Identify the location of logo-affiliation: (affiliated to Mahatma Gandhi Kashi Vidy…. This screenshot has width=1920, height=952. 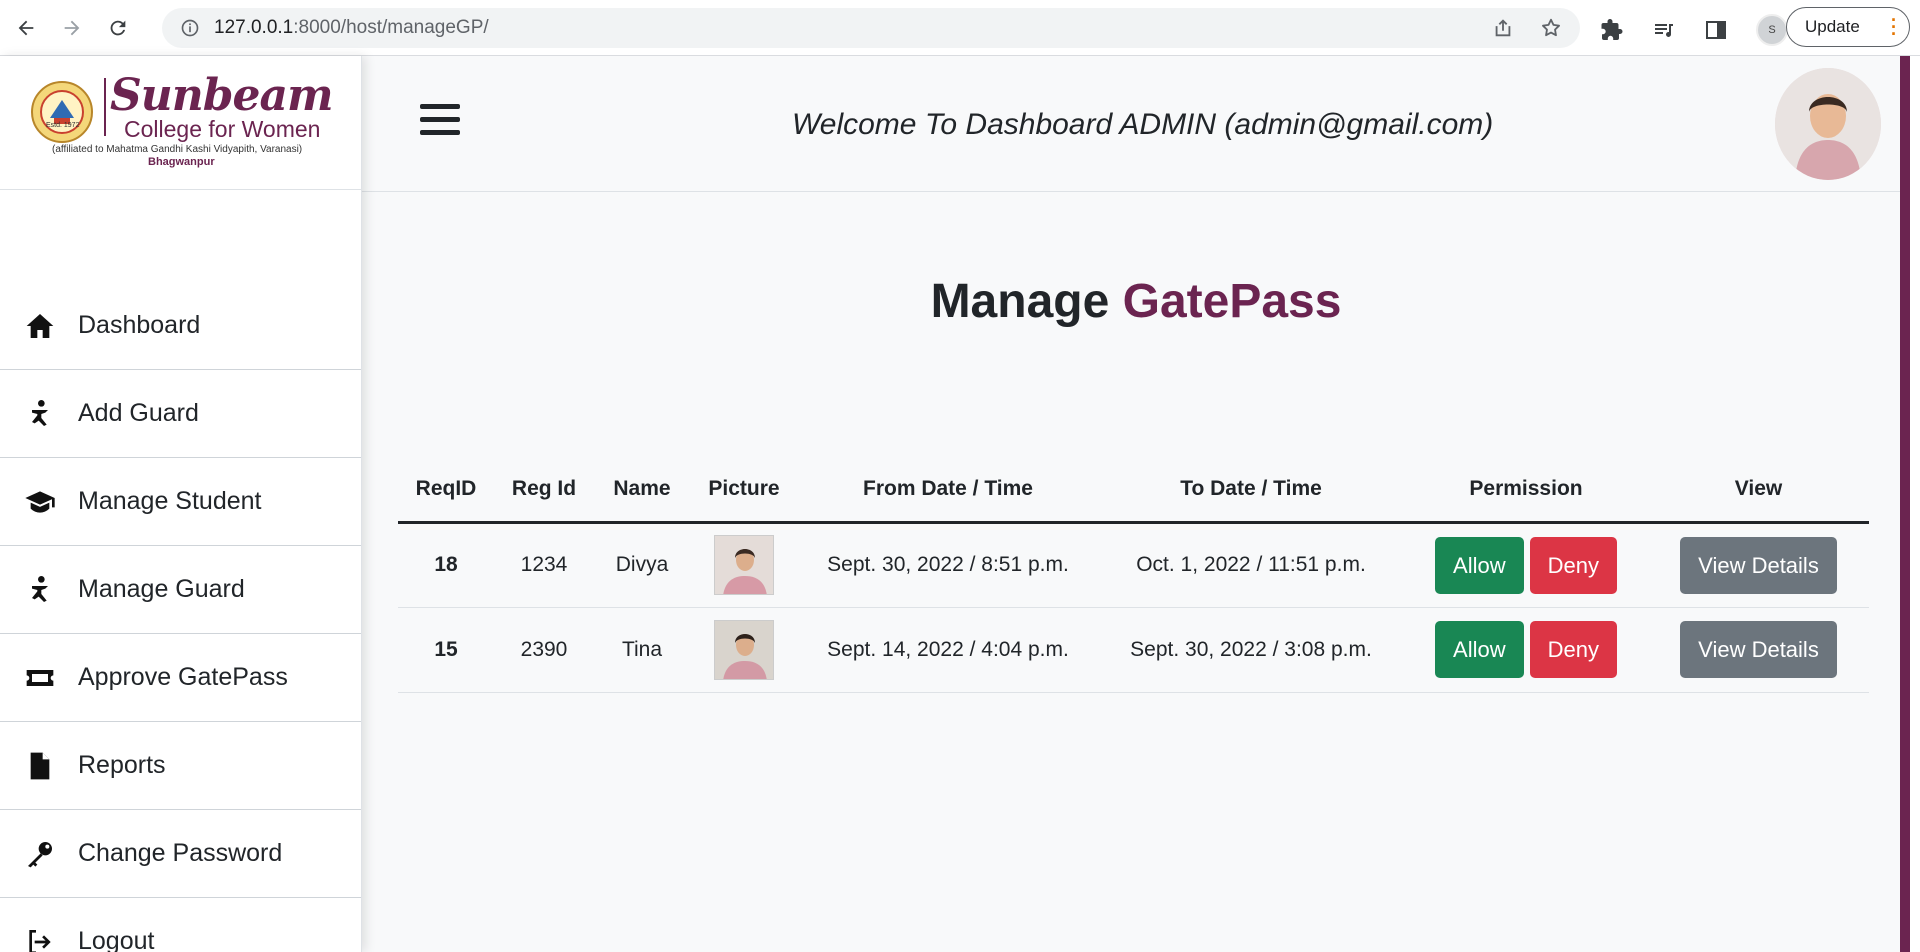
(177, 149).